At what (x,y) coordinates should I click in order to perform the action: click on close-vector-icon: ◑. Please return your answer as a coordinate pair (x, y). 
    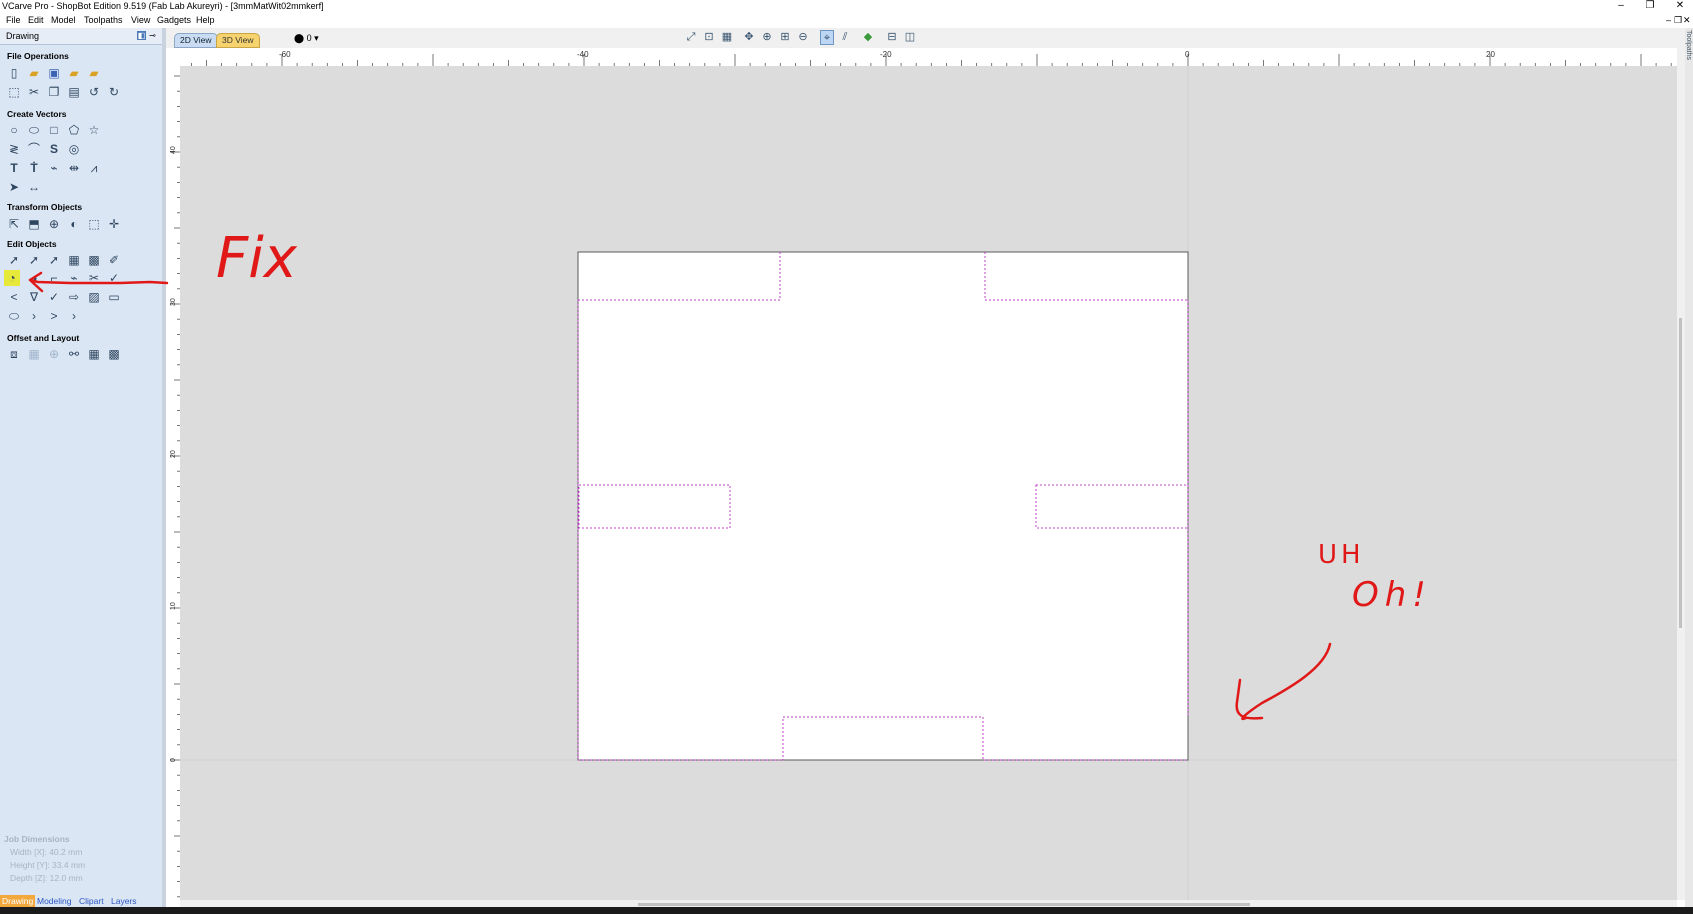
    Looking at the image, I should click on (34, 278).